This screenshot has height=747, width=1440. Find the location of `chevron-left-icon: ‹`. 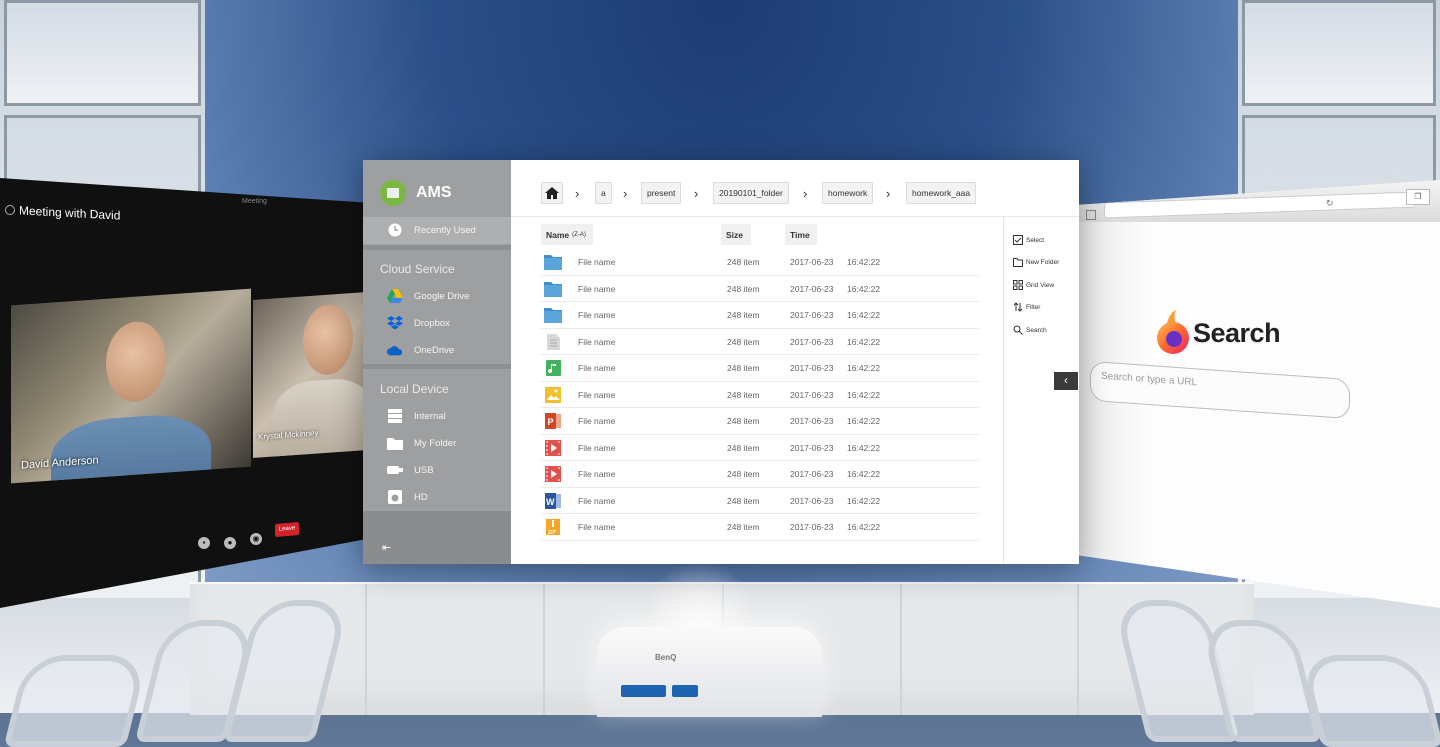

chevron-left-icon: ‹ is located at coordinates (1066, 380).